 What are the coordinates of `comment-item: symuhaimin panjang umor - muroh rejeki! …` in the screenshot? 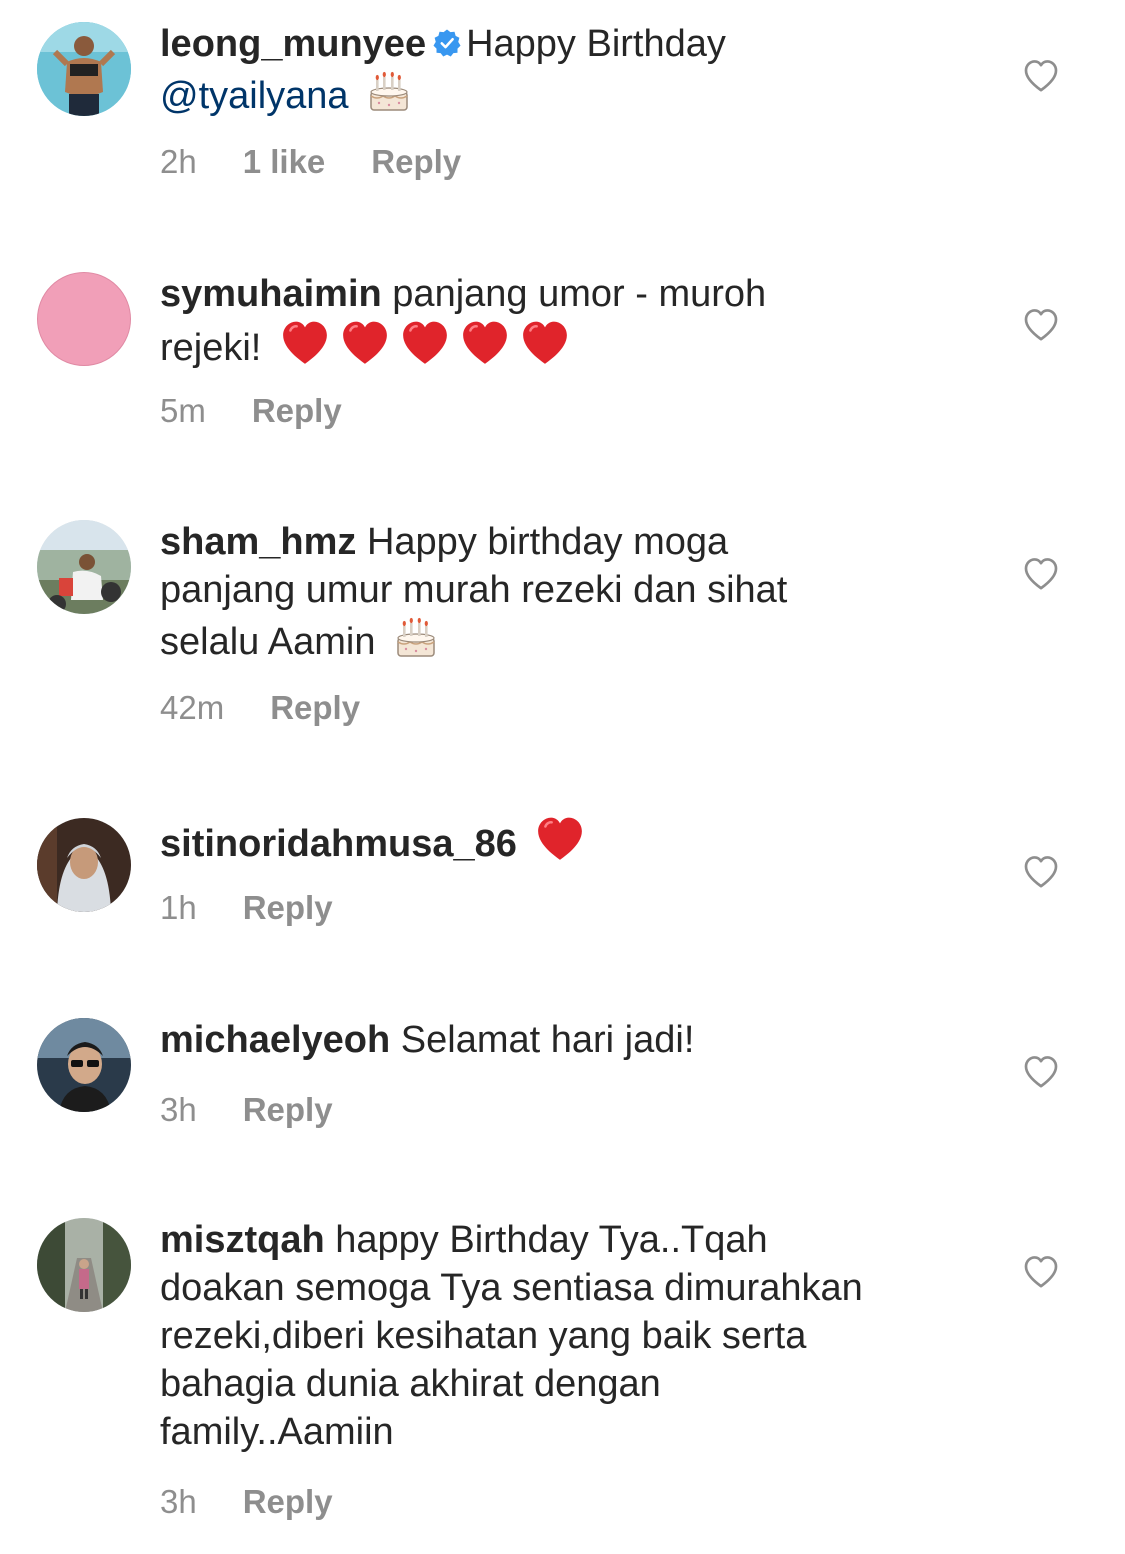 It's located at (562, 365).